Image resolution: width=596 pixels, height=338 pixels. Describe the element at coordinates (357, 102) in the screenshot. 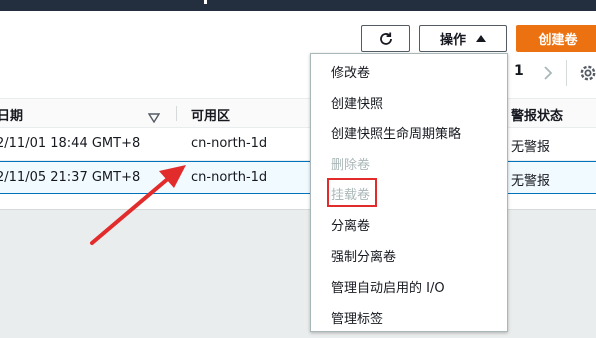

I see `menu-item-create-snapshot: 创建快照` at that location.